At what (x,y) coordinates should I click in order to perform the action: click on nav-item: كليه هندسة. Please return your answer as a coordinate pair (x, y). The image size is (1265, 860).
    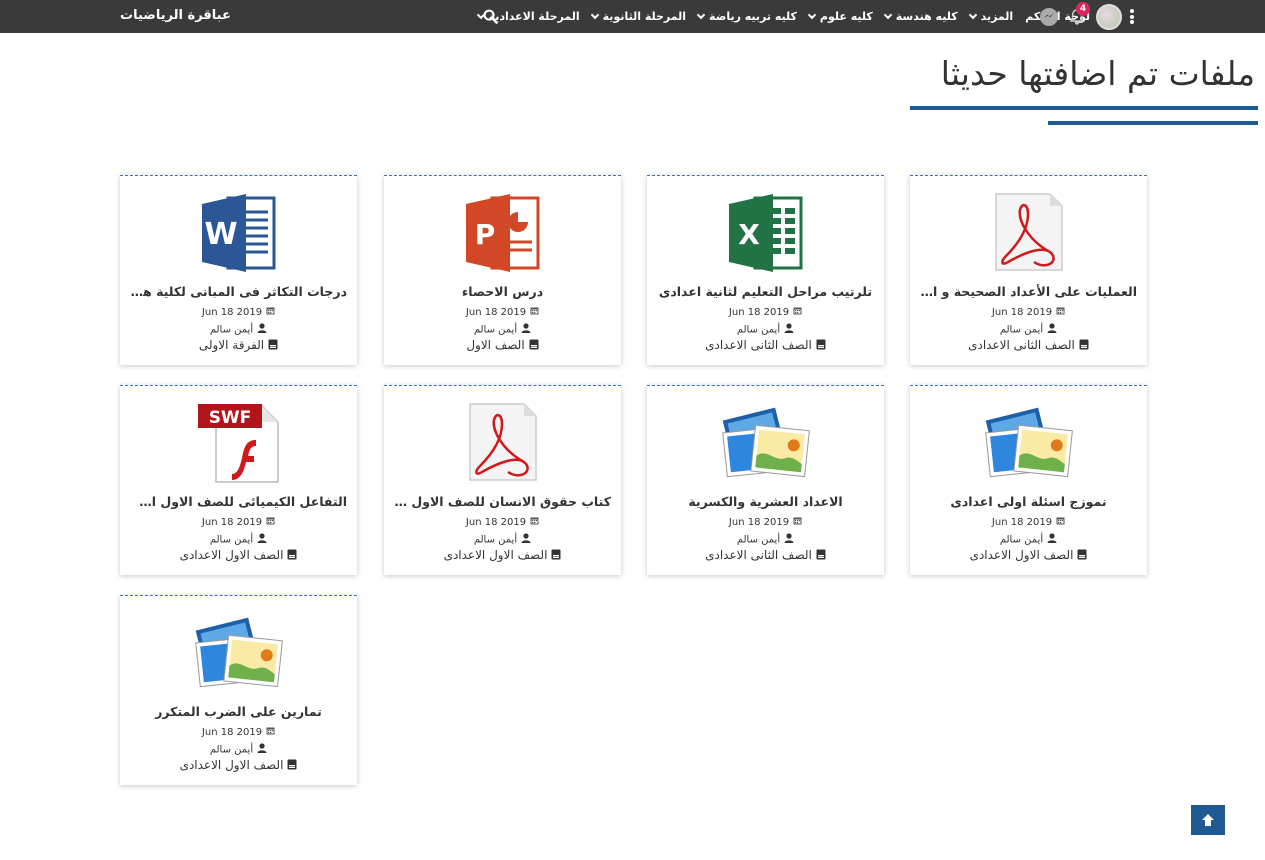
    Looking at the image, I should click on (920, 16).